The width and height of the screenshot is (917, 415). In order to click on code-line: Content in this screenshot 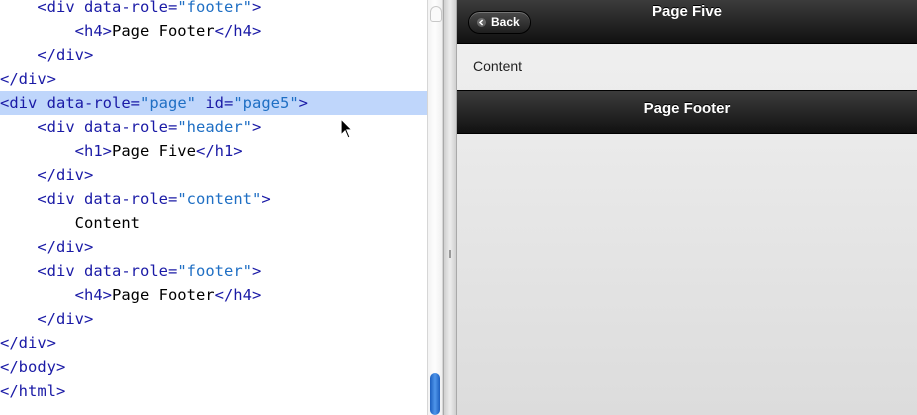, I will do `click(213, 223)`.